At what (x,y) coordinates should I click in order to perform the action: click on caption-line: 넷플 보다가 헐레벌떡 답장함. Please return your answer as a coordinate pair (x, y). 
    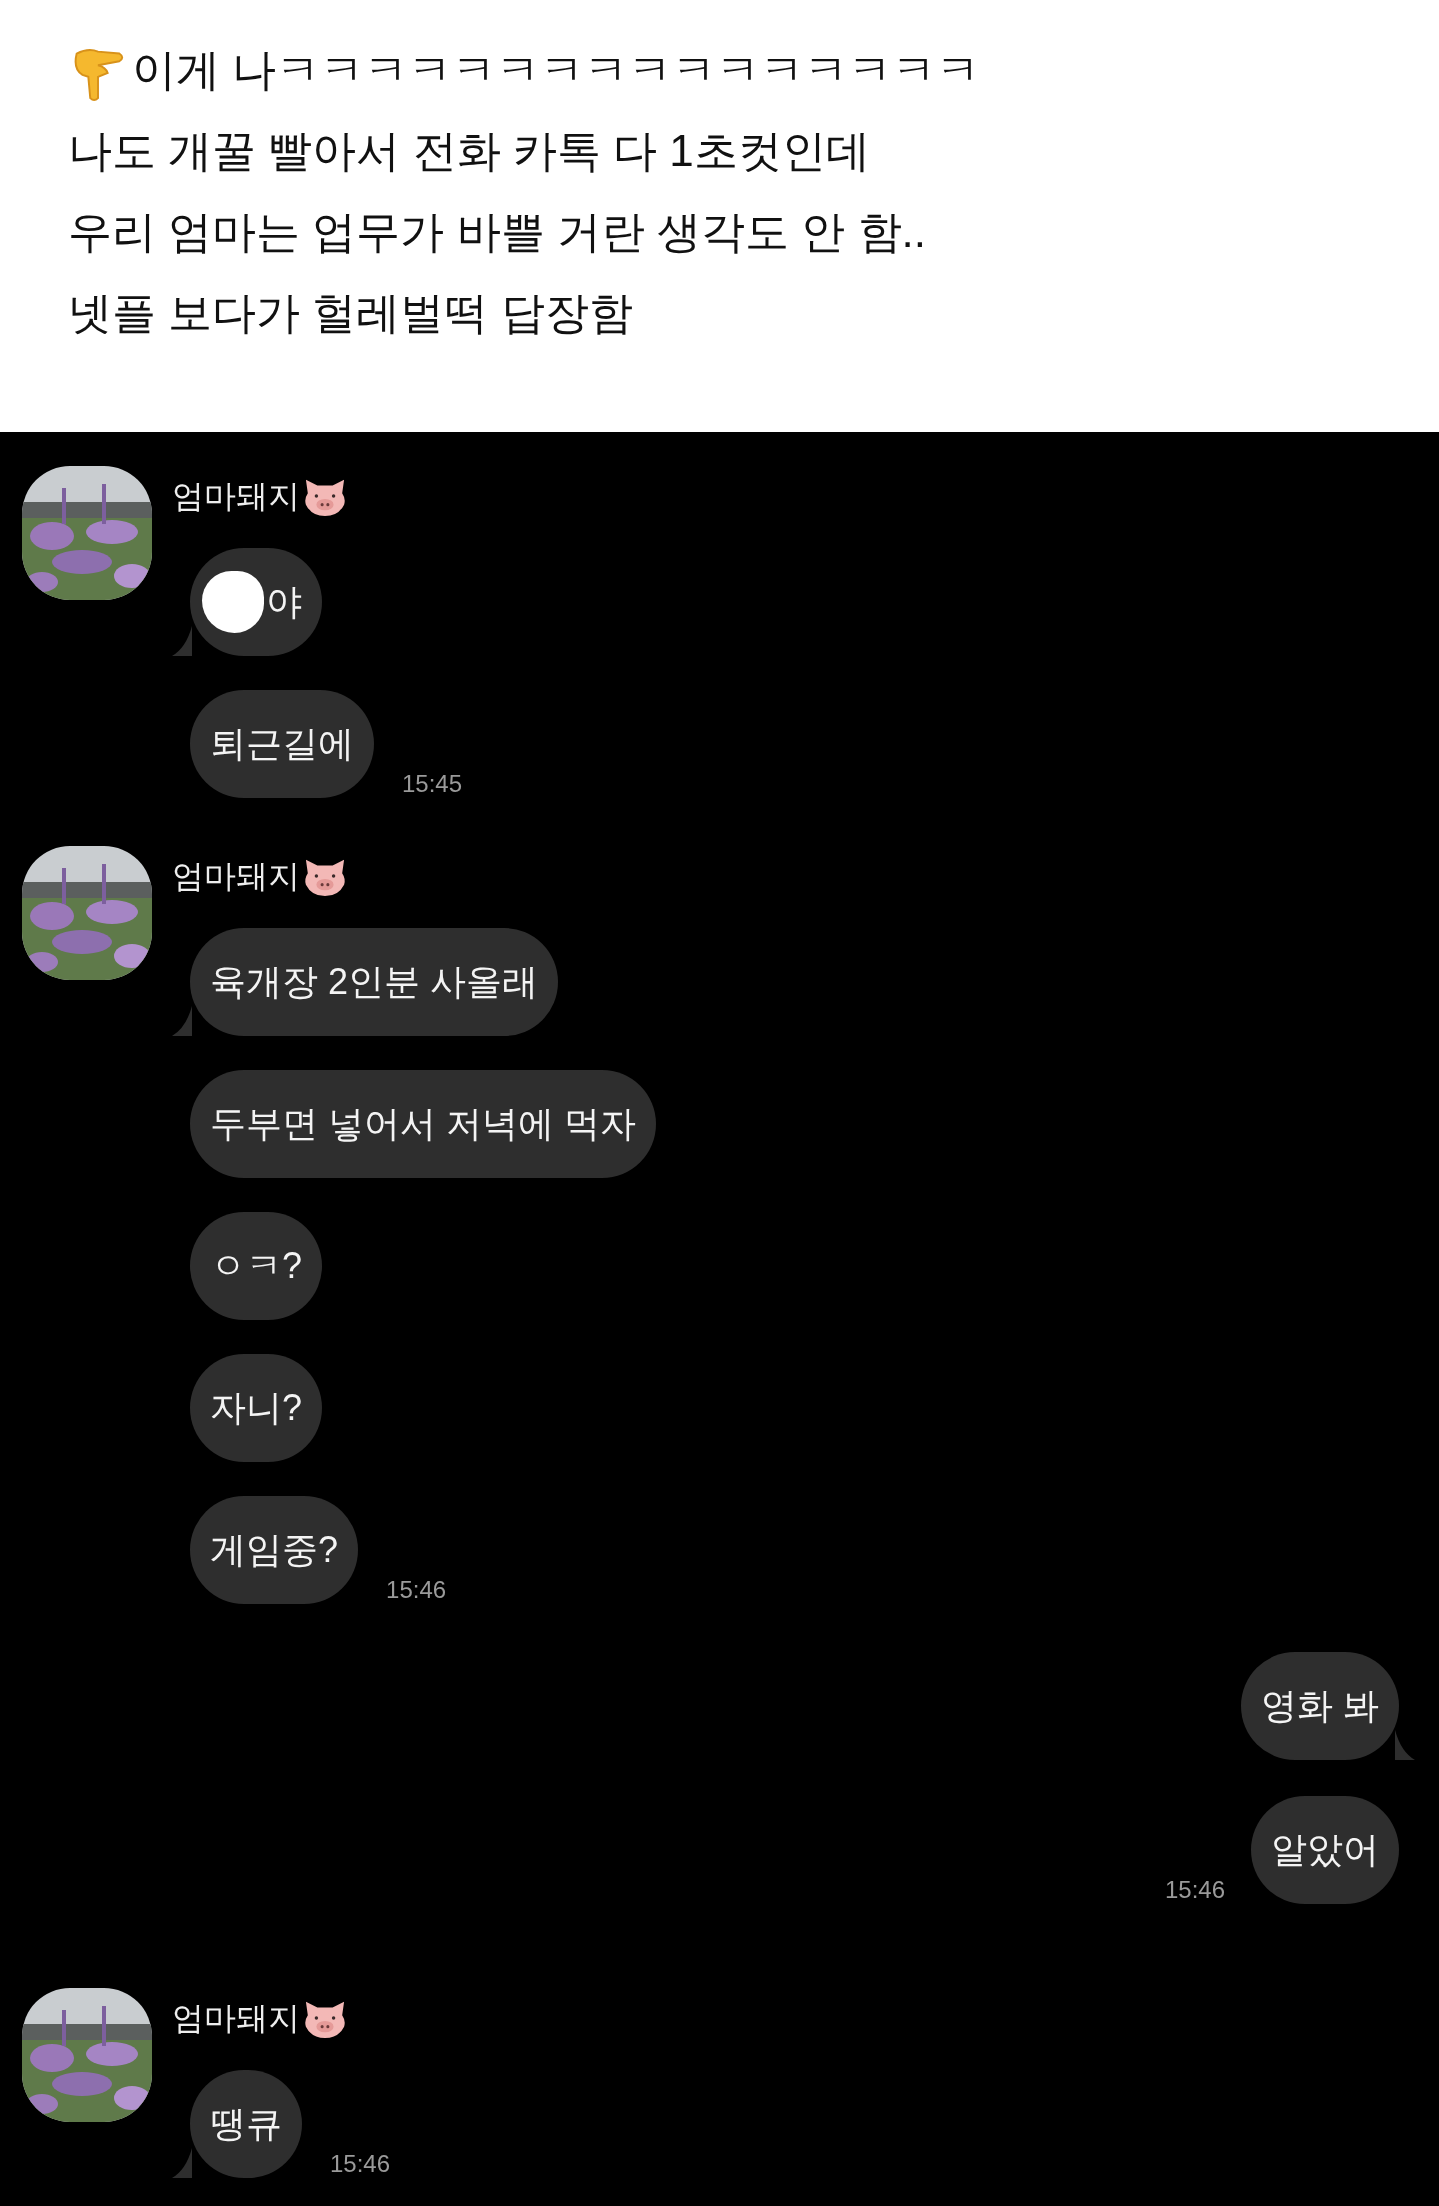
    Looking at the image, I should click on (350, 313).